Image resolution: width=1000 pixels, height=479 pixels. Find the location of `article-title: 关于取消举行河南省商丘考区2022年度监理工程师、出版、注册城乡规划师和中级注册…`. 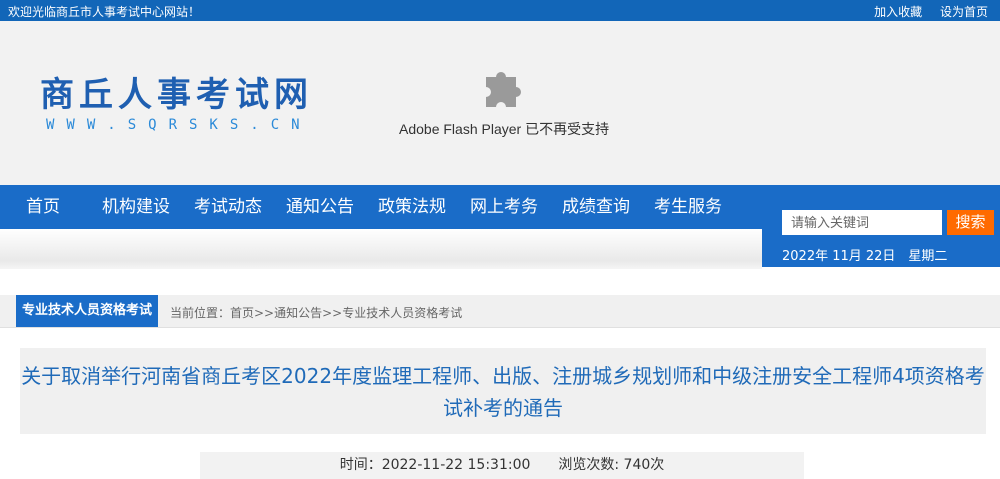

article-title: 关于取消举行河南省商丘考区2022年度监理工程师、出版、注册城乡规划师和中级注册… is located at coordinates (503, 392).